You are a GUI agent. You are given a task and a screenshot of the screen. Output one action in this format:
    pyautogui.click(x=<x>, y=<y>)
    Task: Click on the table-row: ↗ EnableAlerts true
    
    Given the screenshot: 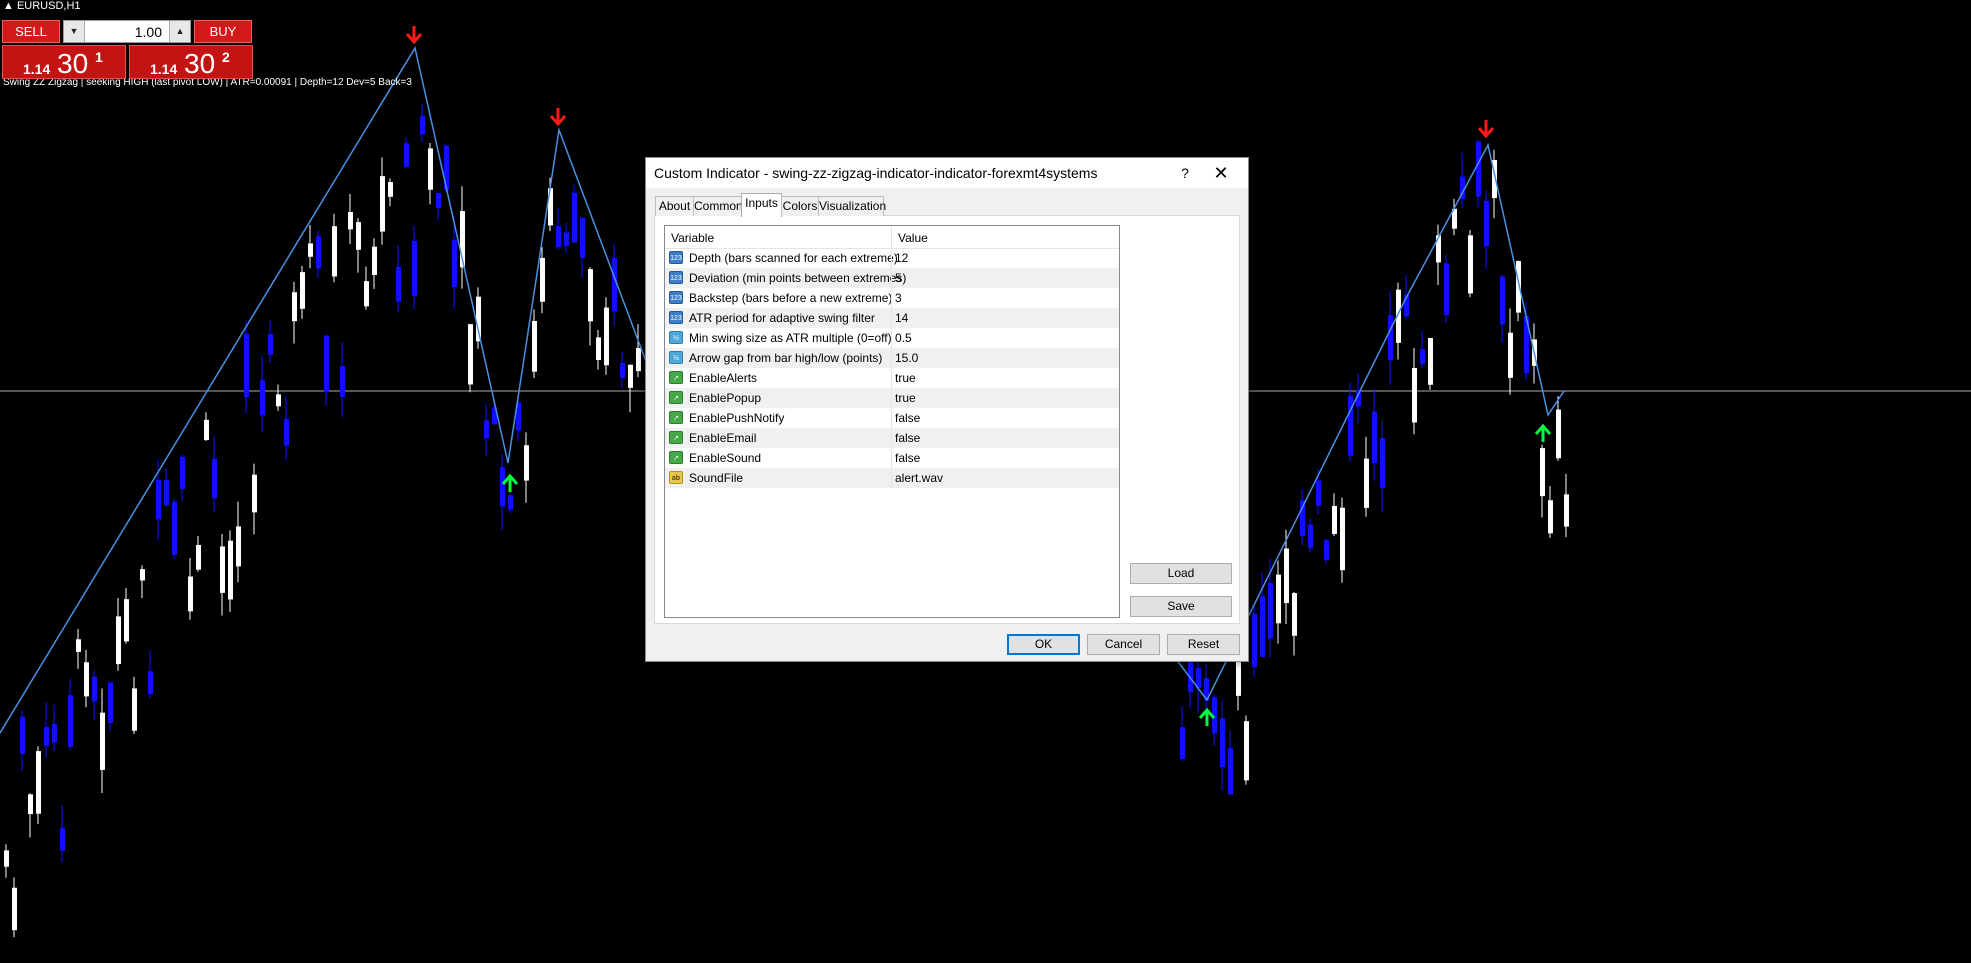 What is the action you would take?
    pyautogui.click(x=892, y=378)
    